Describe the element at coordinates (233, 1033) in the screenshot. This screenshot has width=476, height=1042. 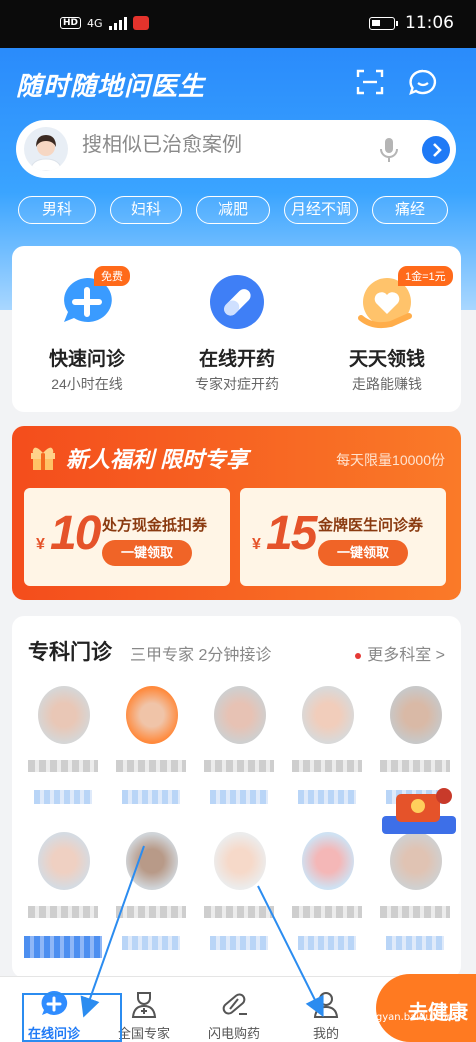
I see `tab-label: 闪电购药` at that location.